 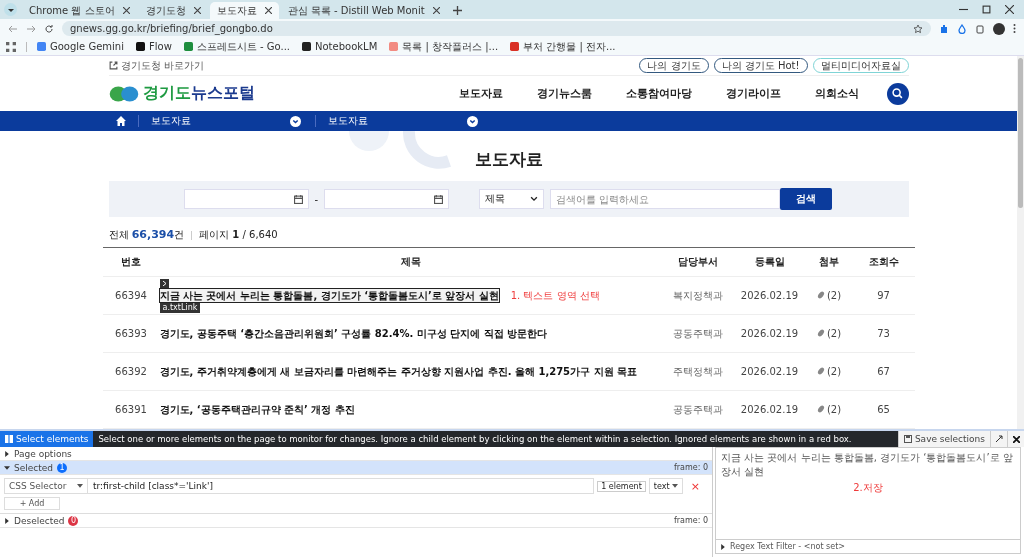 What do you see at coordinates (555, 295) in the screenshot?
I see `annotation: 1. 텍스트 영역 선택` at bounding box center [555, 295].